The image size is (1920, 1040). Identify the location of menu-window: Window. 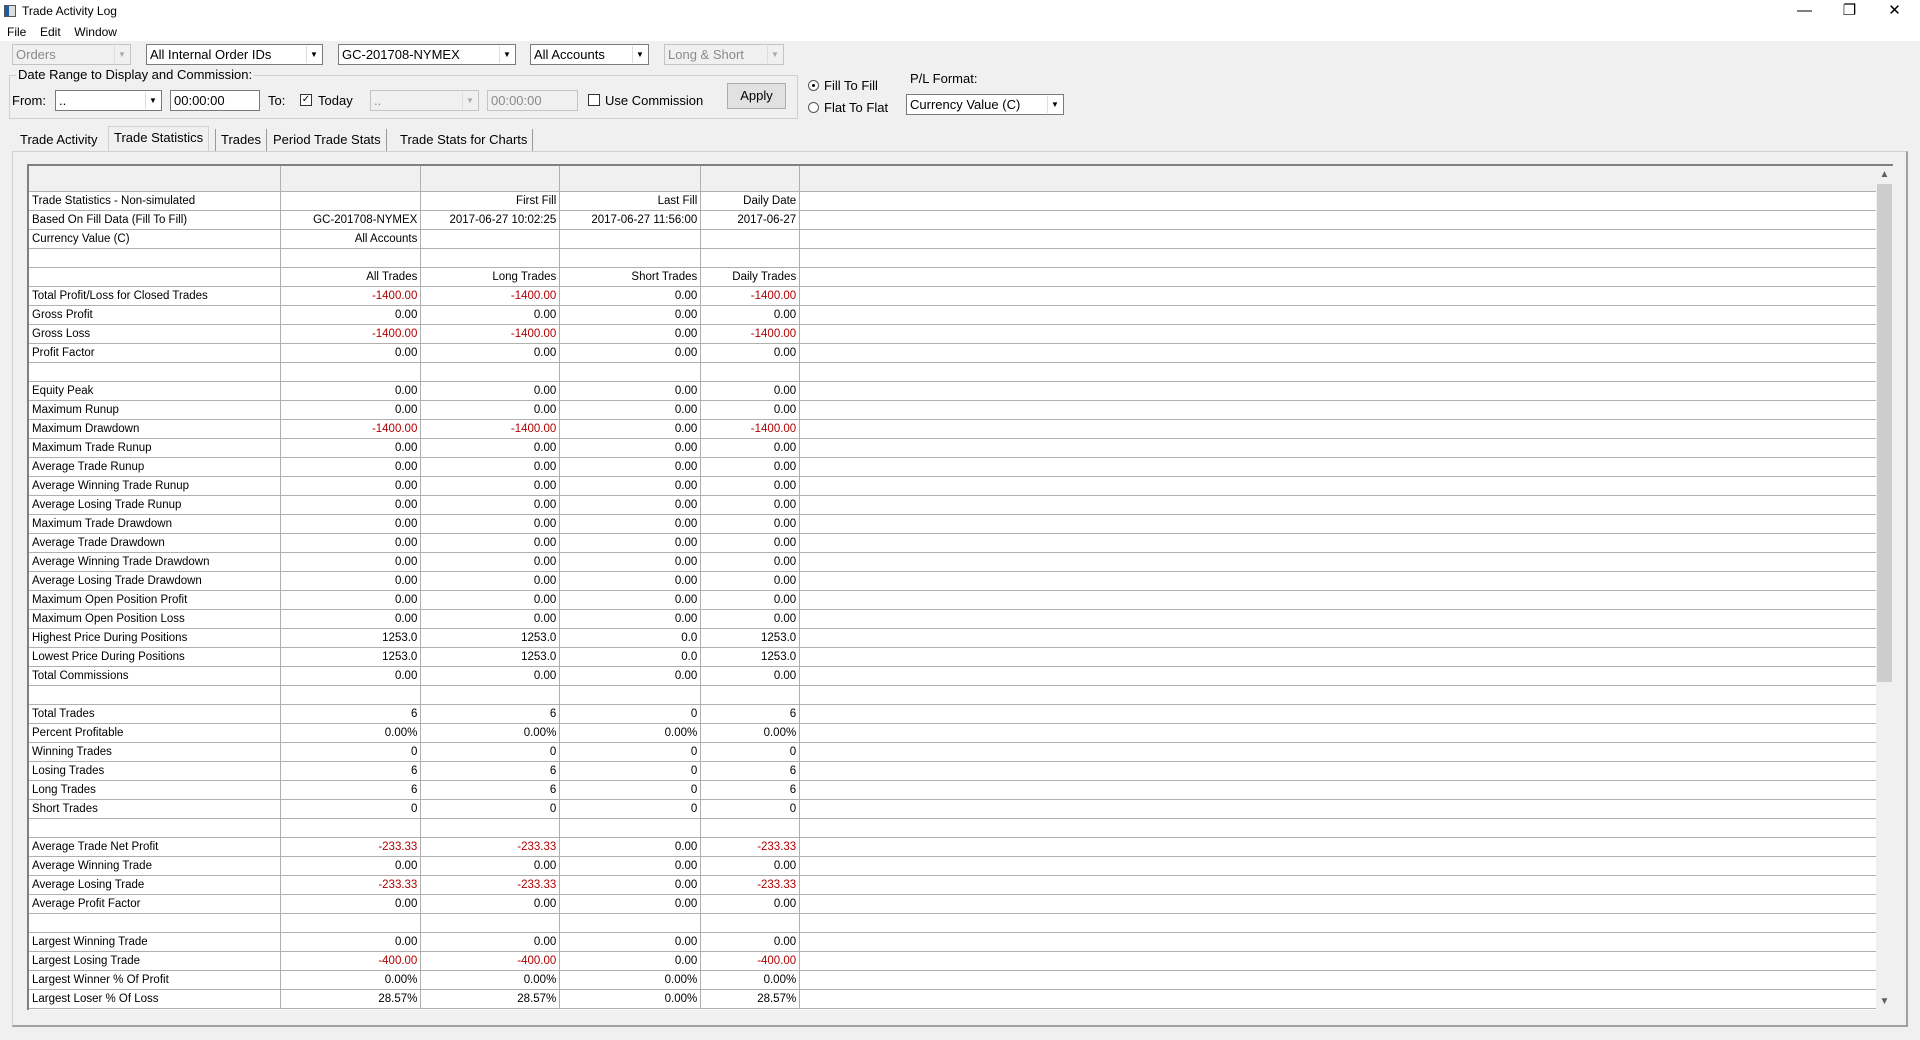
(95, 32).